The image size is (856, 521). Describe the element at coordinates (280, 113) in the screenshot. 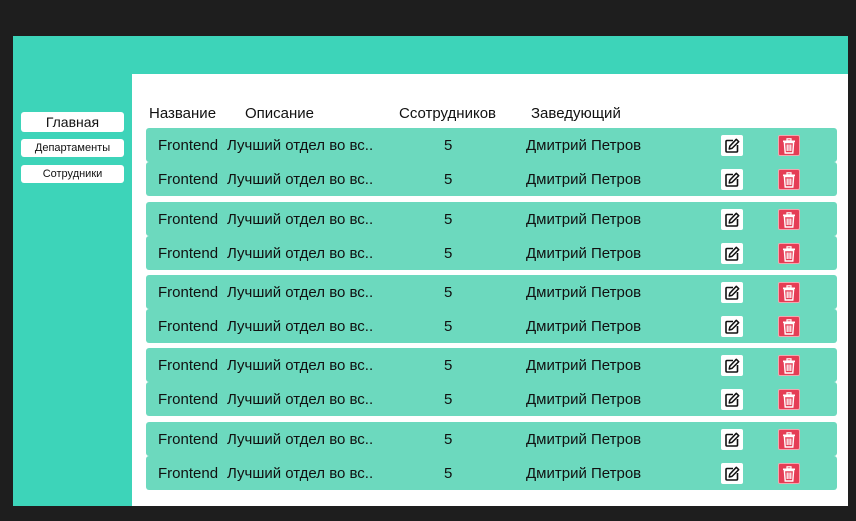

I see `column-header-description: Описание` at that location.